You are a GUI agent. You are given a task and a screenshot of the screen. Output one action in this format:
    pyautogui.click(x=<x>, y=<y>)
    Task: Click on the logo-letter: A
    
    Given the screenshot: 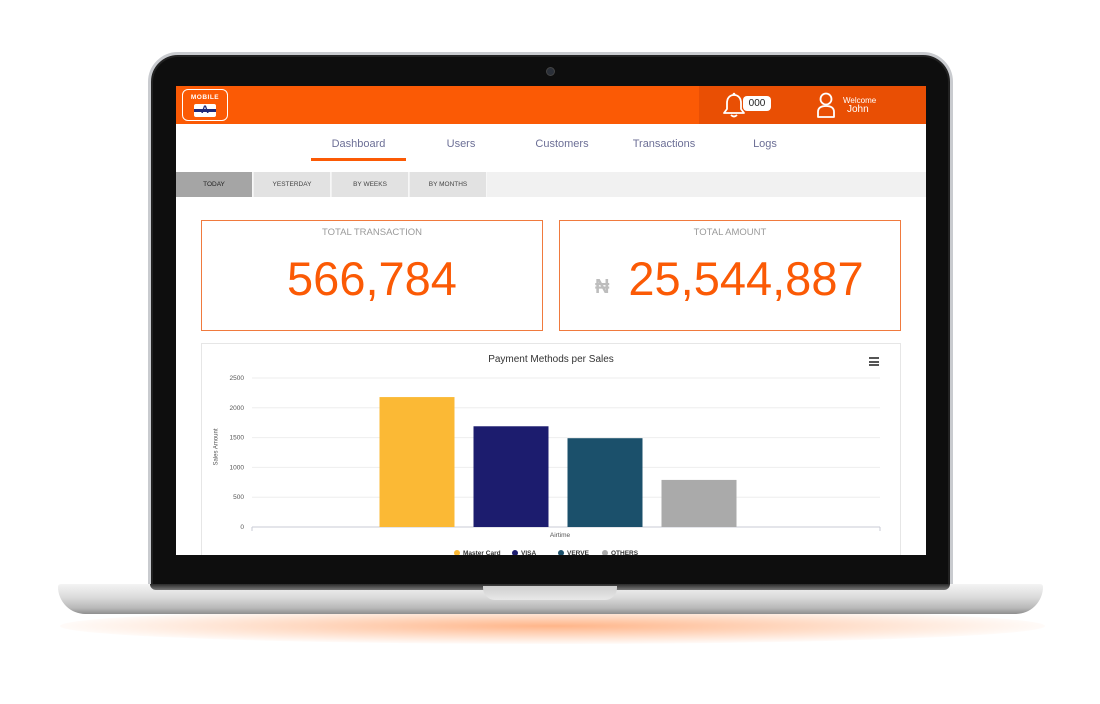 What is the action you would take?
    pyautogui.click(x=205, y=110)
    